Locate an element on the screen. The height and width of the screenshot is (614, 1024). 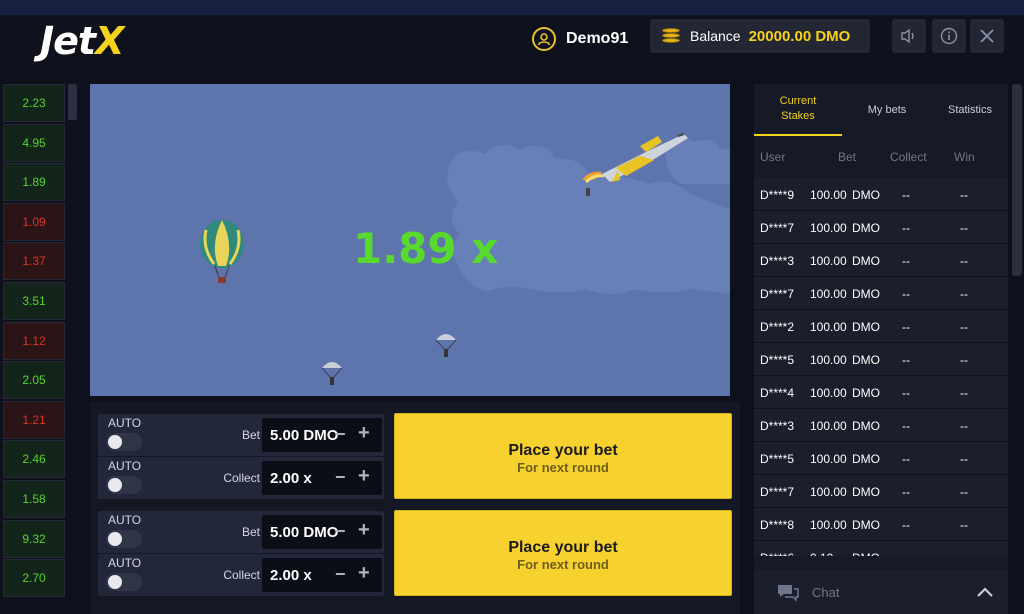
table-row: D****2 100.00 DMO -- -- is located at coordinates (881, 326).